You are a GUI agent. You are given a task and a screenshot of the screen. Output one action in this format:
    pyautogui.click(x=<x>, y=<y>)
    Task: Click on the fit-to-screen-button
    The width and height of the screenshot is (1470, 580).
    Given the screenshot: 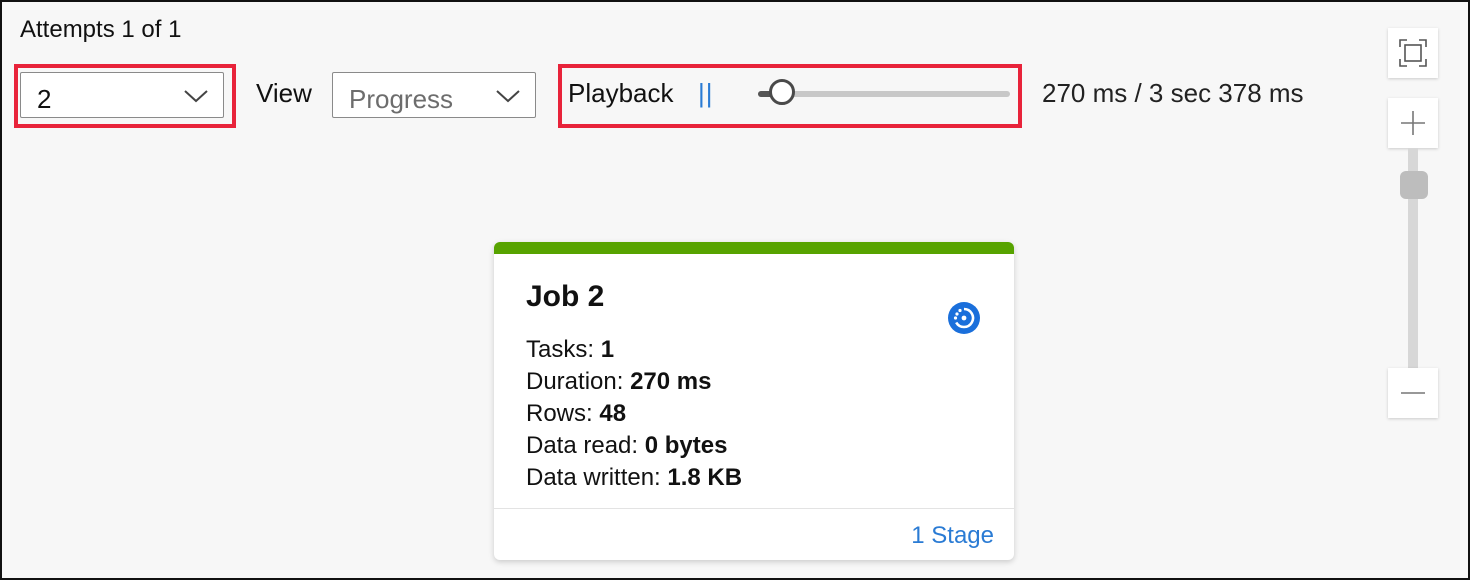 What is the action you would take?
    pyautogui.click(x=1413, y=53)
    